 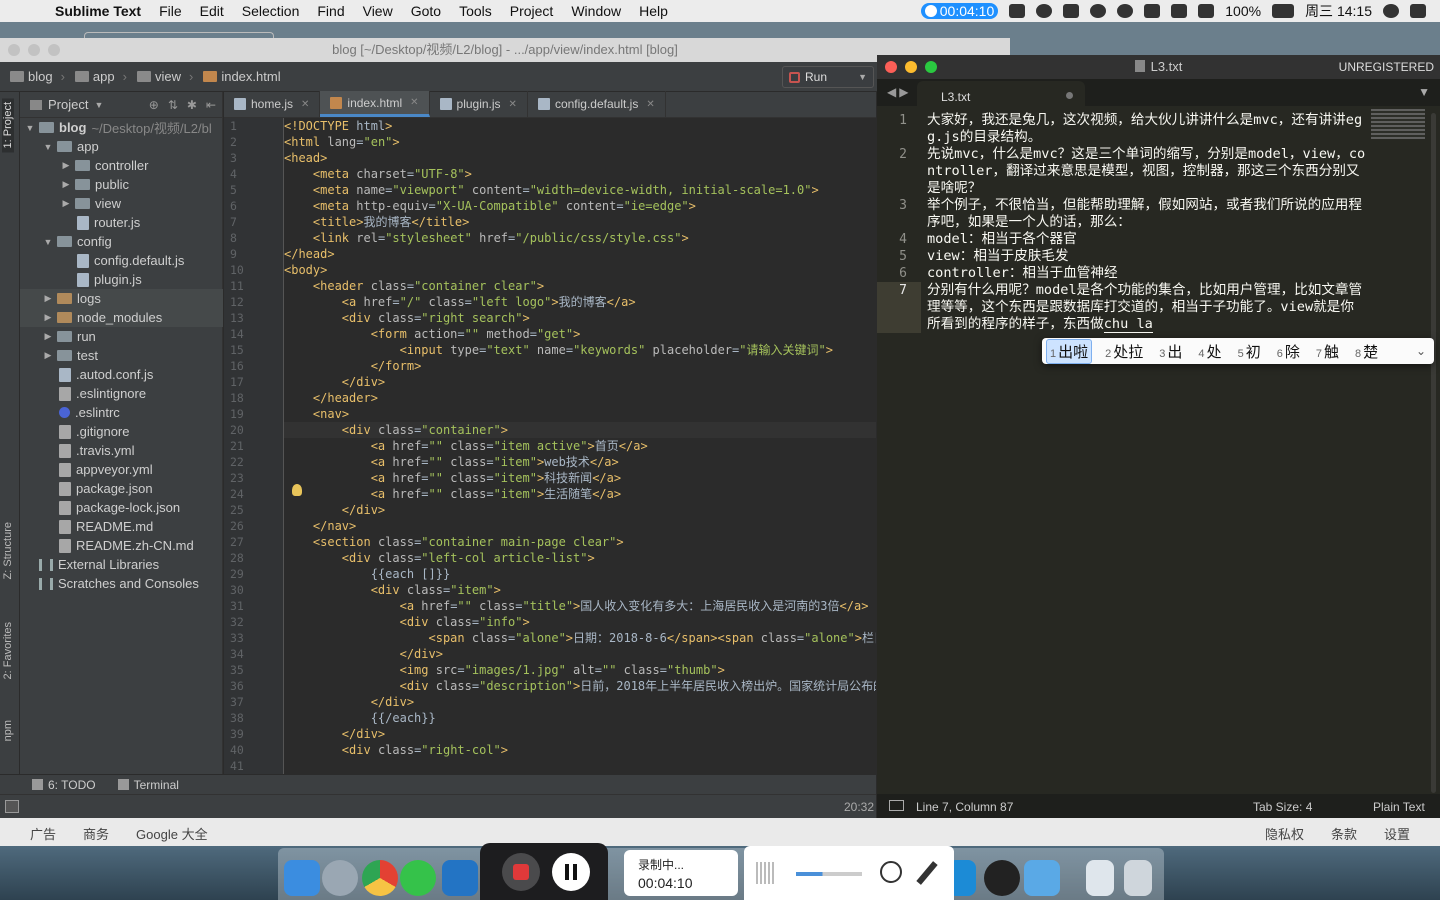 I want to click on code-line: <a href="" class="item active">首页</a>, so click(x=580, y=446).